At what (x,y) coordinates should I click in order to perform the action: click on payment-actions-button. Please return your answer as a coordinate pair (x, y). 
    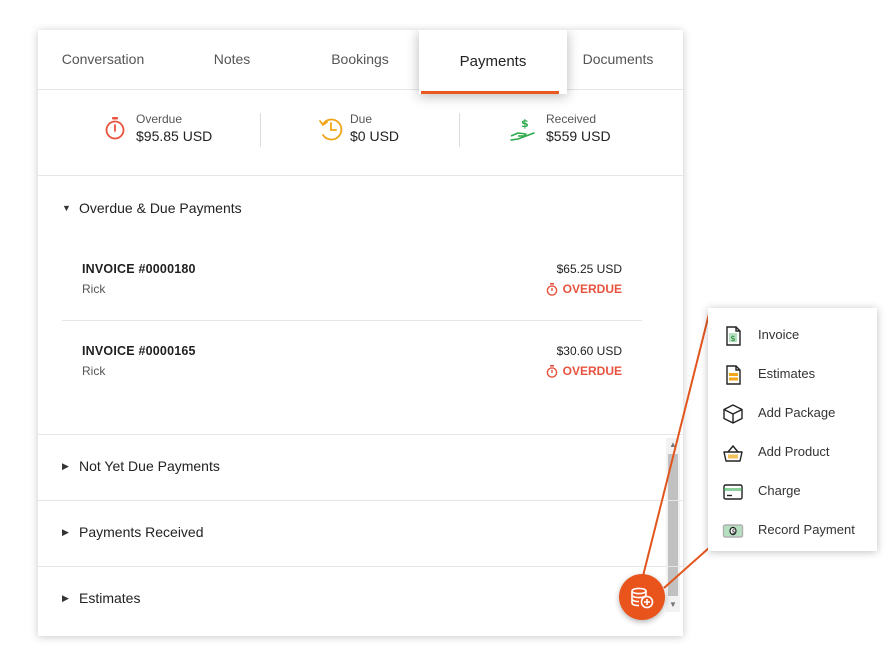
    Looking at the image, I should click on (642, 597).